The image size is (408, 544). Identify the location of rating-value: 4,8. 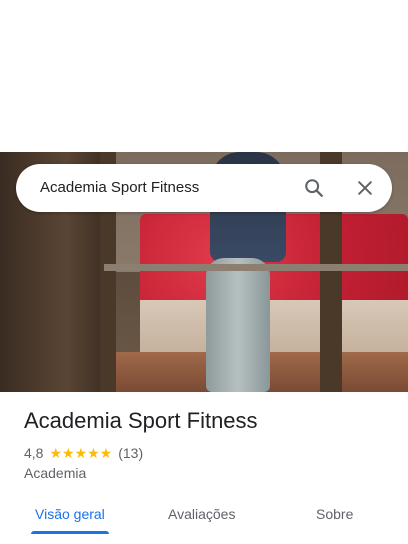
(34, 453).